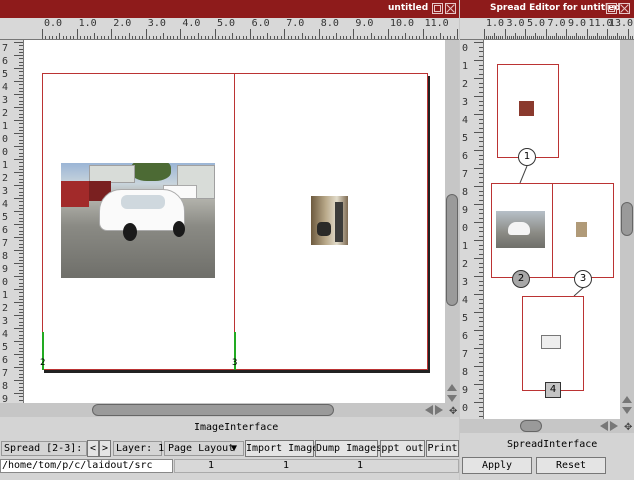 This screenshot has width=634, height=480. I want to click on apply-button: Apply, so click(497, 465).